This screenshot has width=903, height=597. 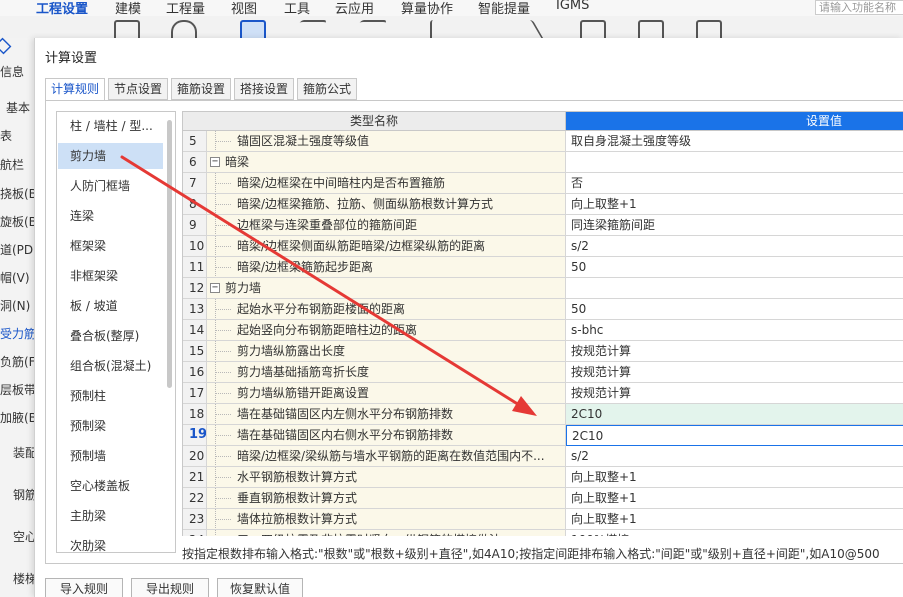 I want to click on group-row: 12− 剪力墙, so click(x=543, y=288).